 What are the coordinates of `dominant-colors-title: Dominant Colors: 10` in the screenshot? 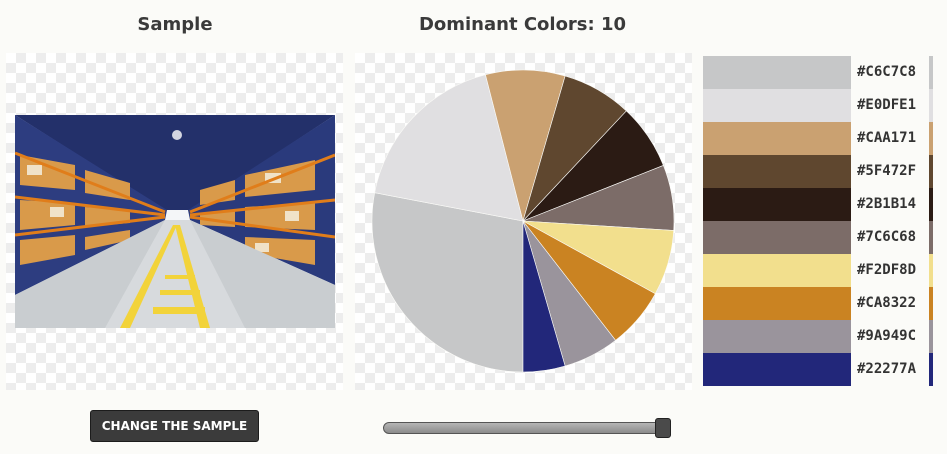 It's located at (522, 28).